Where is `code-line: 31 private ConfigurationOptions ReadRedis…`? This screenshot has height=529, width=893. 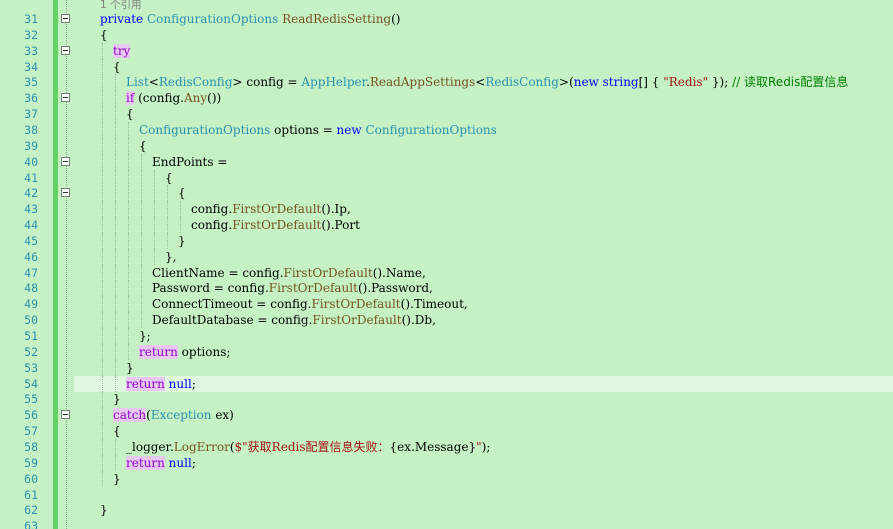
code-line: 31 private ConfigurationOptions ReadRedis… is located at coordinates (446, 19).